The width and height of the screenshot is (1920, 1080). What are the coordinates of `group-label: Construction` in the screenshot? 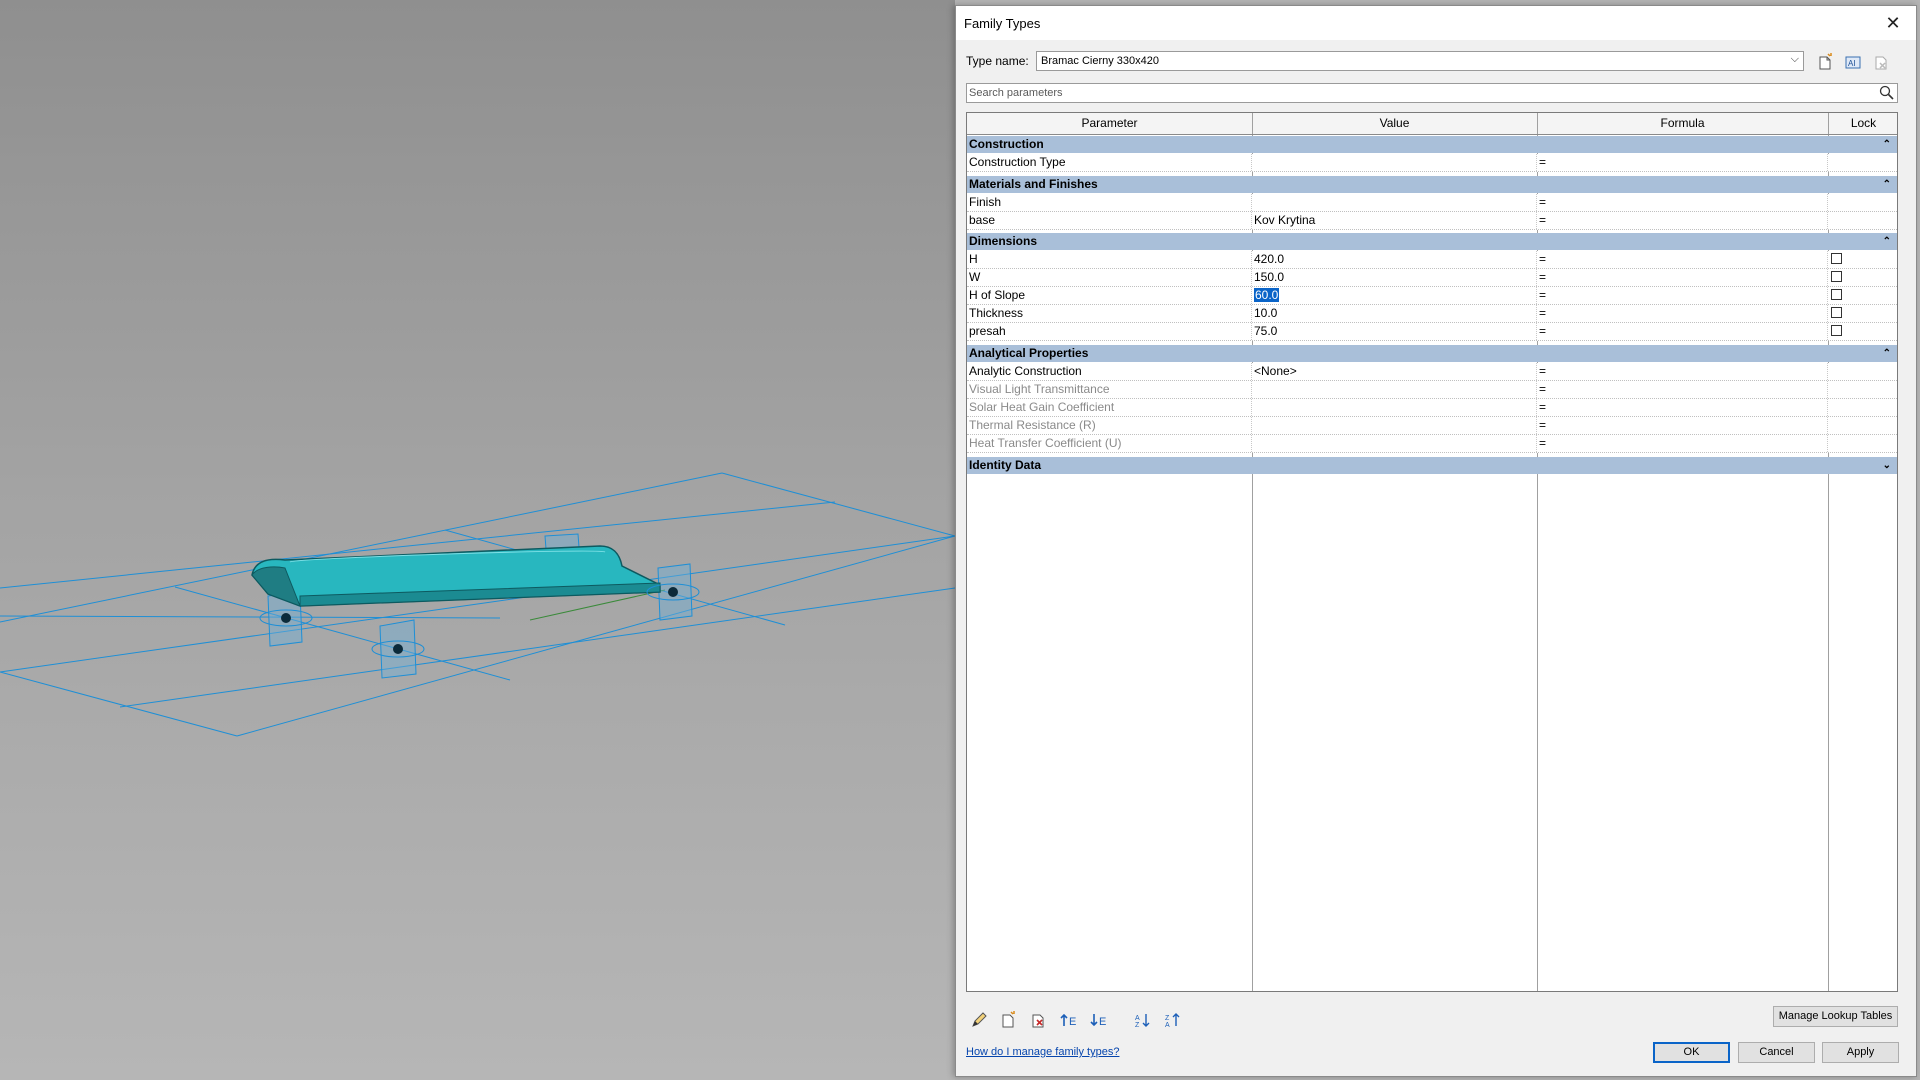 It's located at (1006, 144).